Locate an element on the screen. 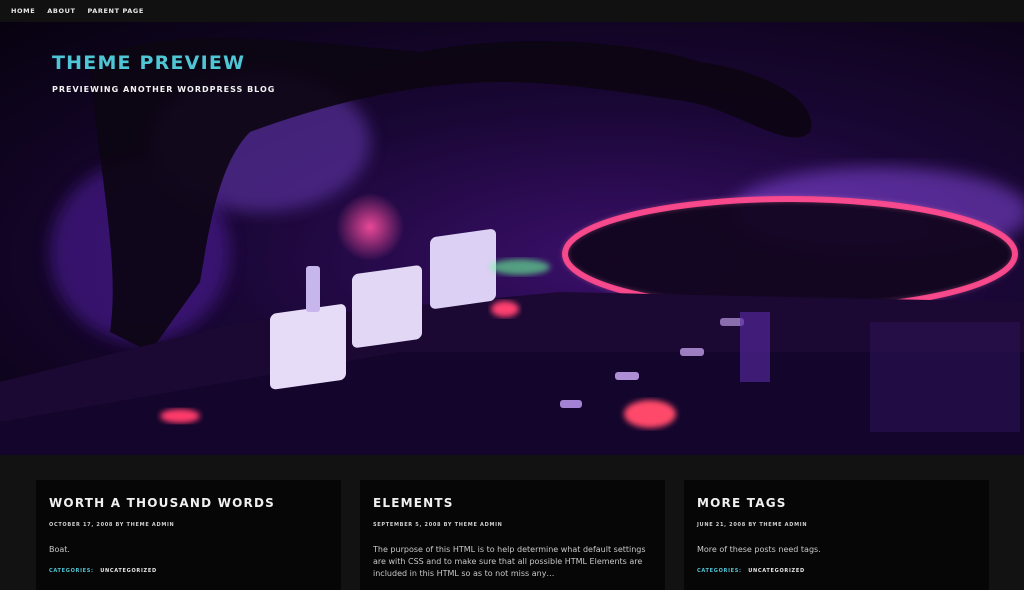 The image size is (1024, 590). nav-item-parent-page: Parent Page is located at coordinates (116, 11).